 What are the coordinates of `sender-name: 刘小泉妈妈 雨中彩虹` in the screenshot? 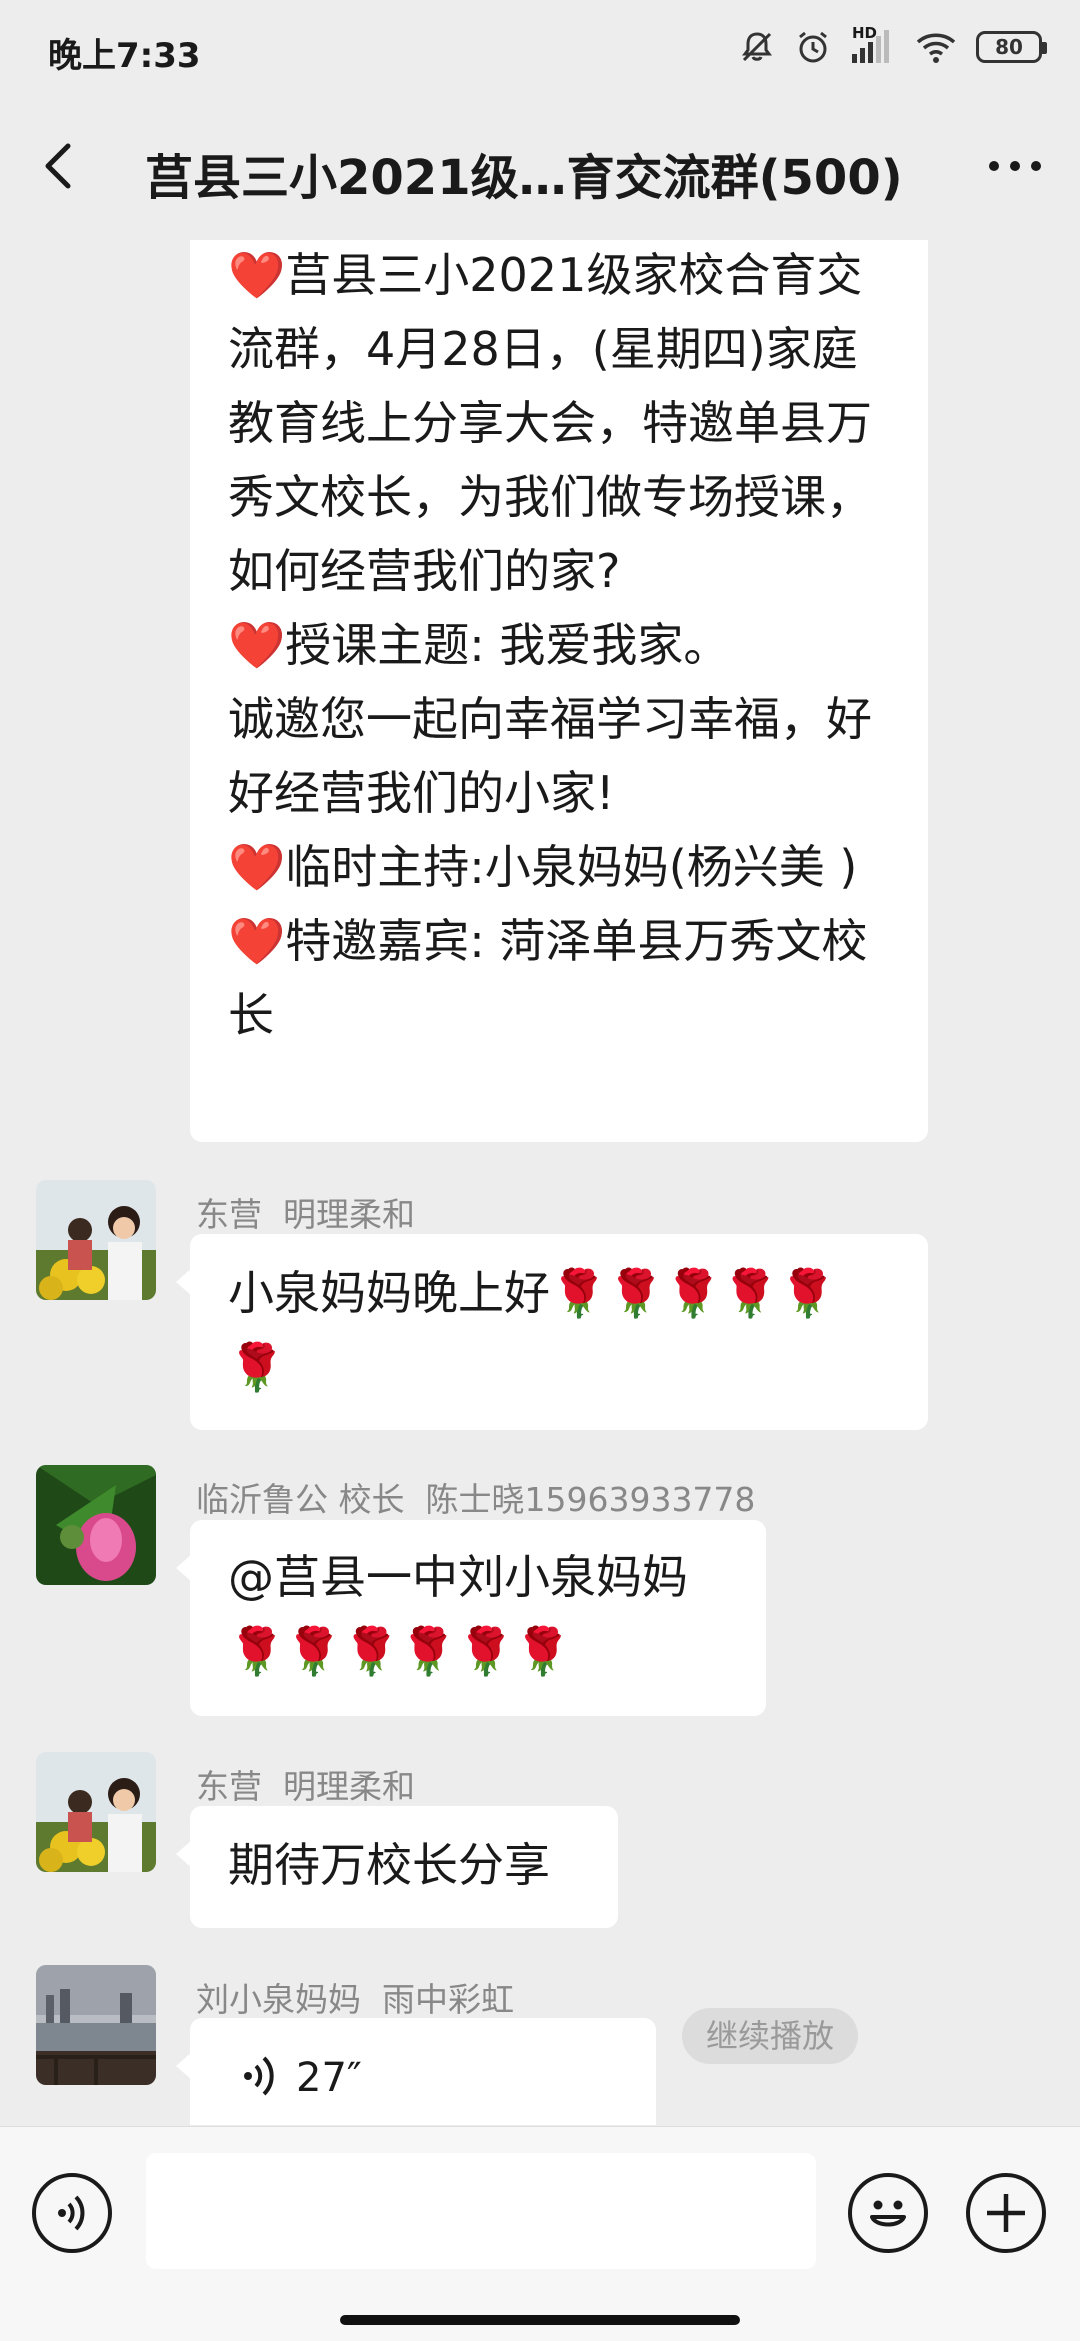 It's located at (355, 1999).